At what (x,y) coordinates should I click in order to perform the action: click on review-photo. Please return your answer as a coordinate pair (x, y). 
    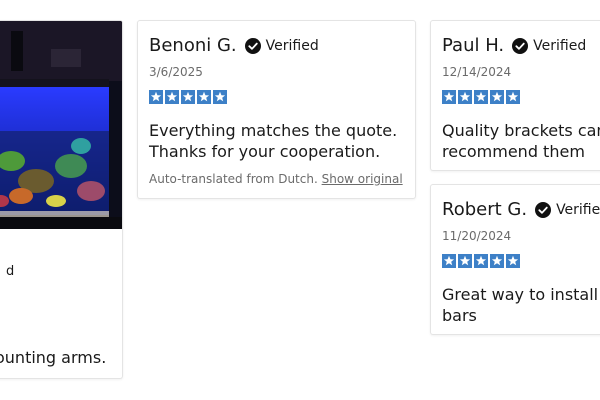
    Looking at the image, I should click on (61, 125).